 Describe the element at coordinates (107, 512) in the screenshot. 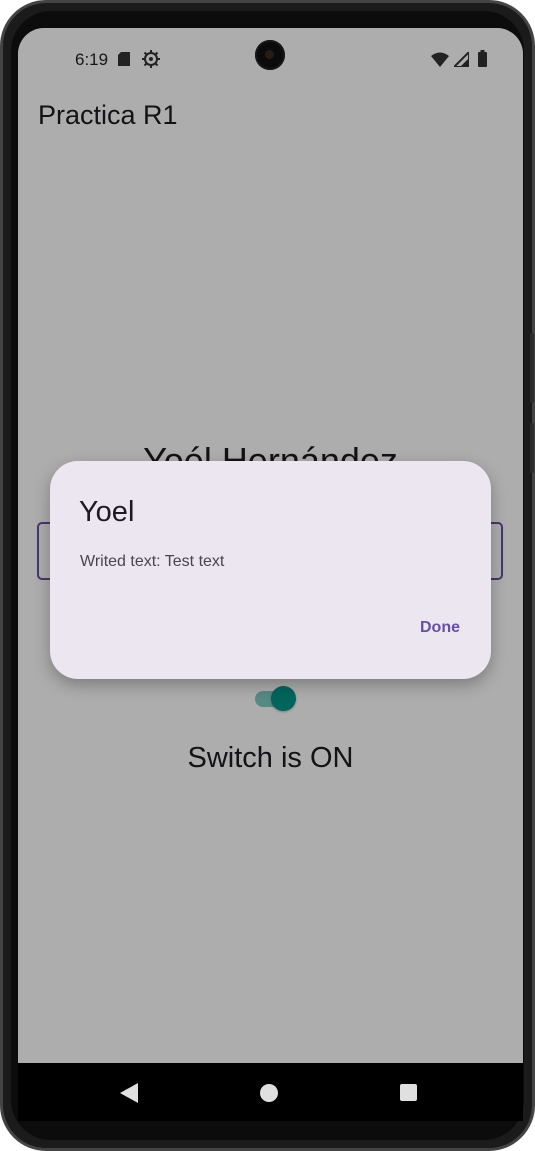

I see `dialog-title: Yoel` at that location.